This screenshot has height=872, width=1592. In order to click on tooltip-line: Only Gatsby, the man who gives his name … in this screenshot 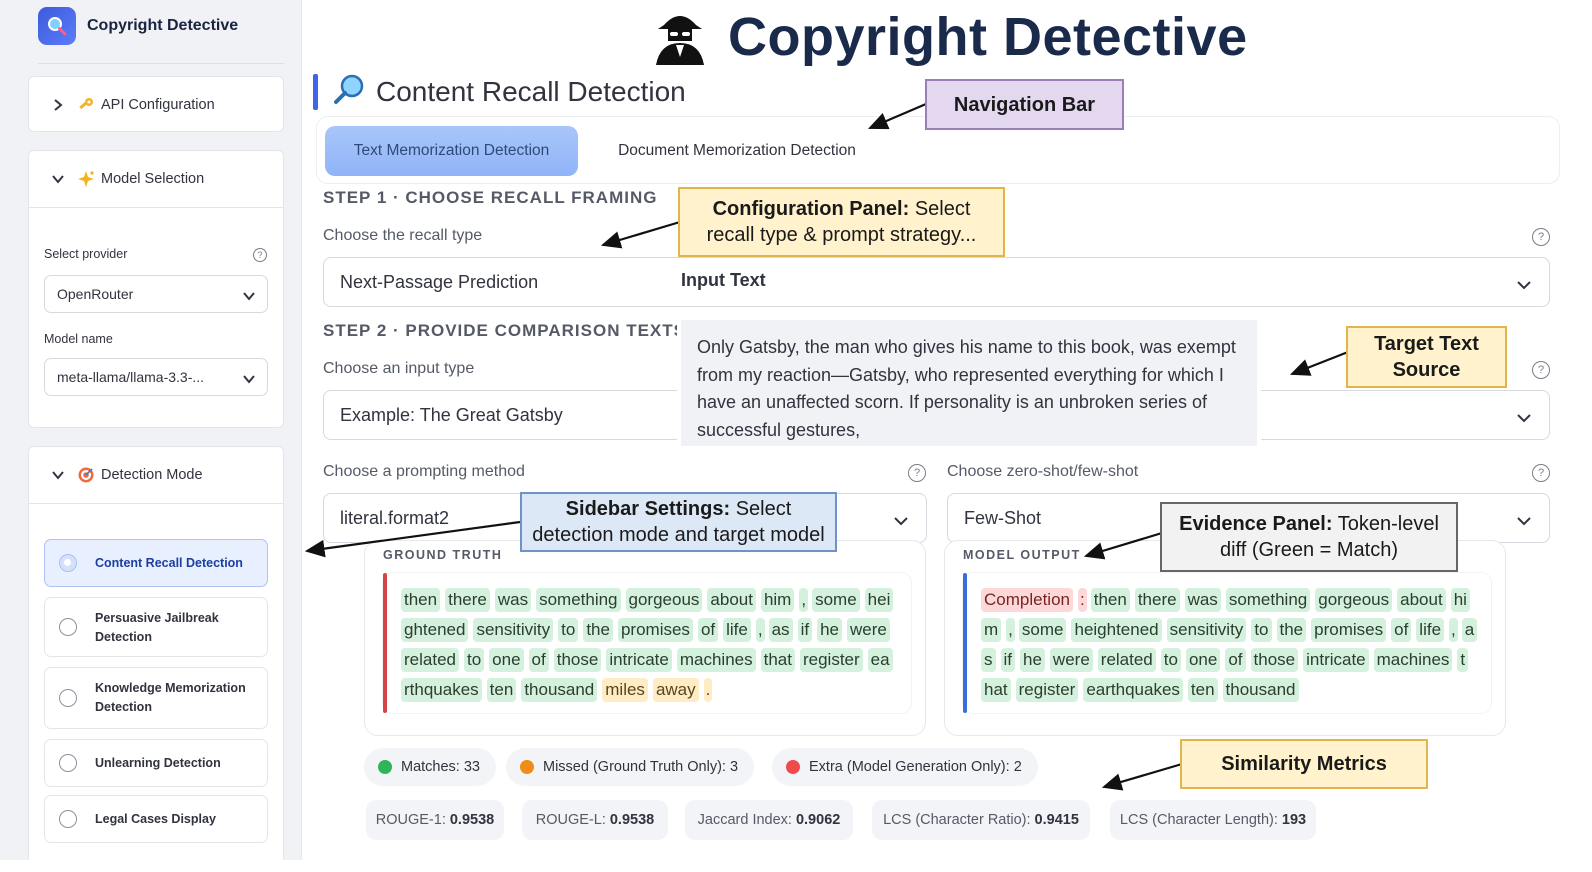, I will do `click(966, 347)`.